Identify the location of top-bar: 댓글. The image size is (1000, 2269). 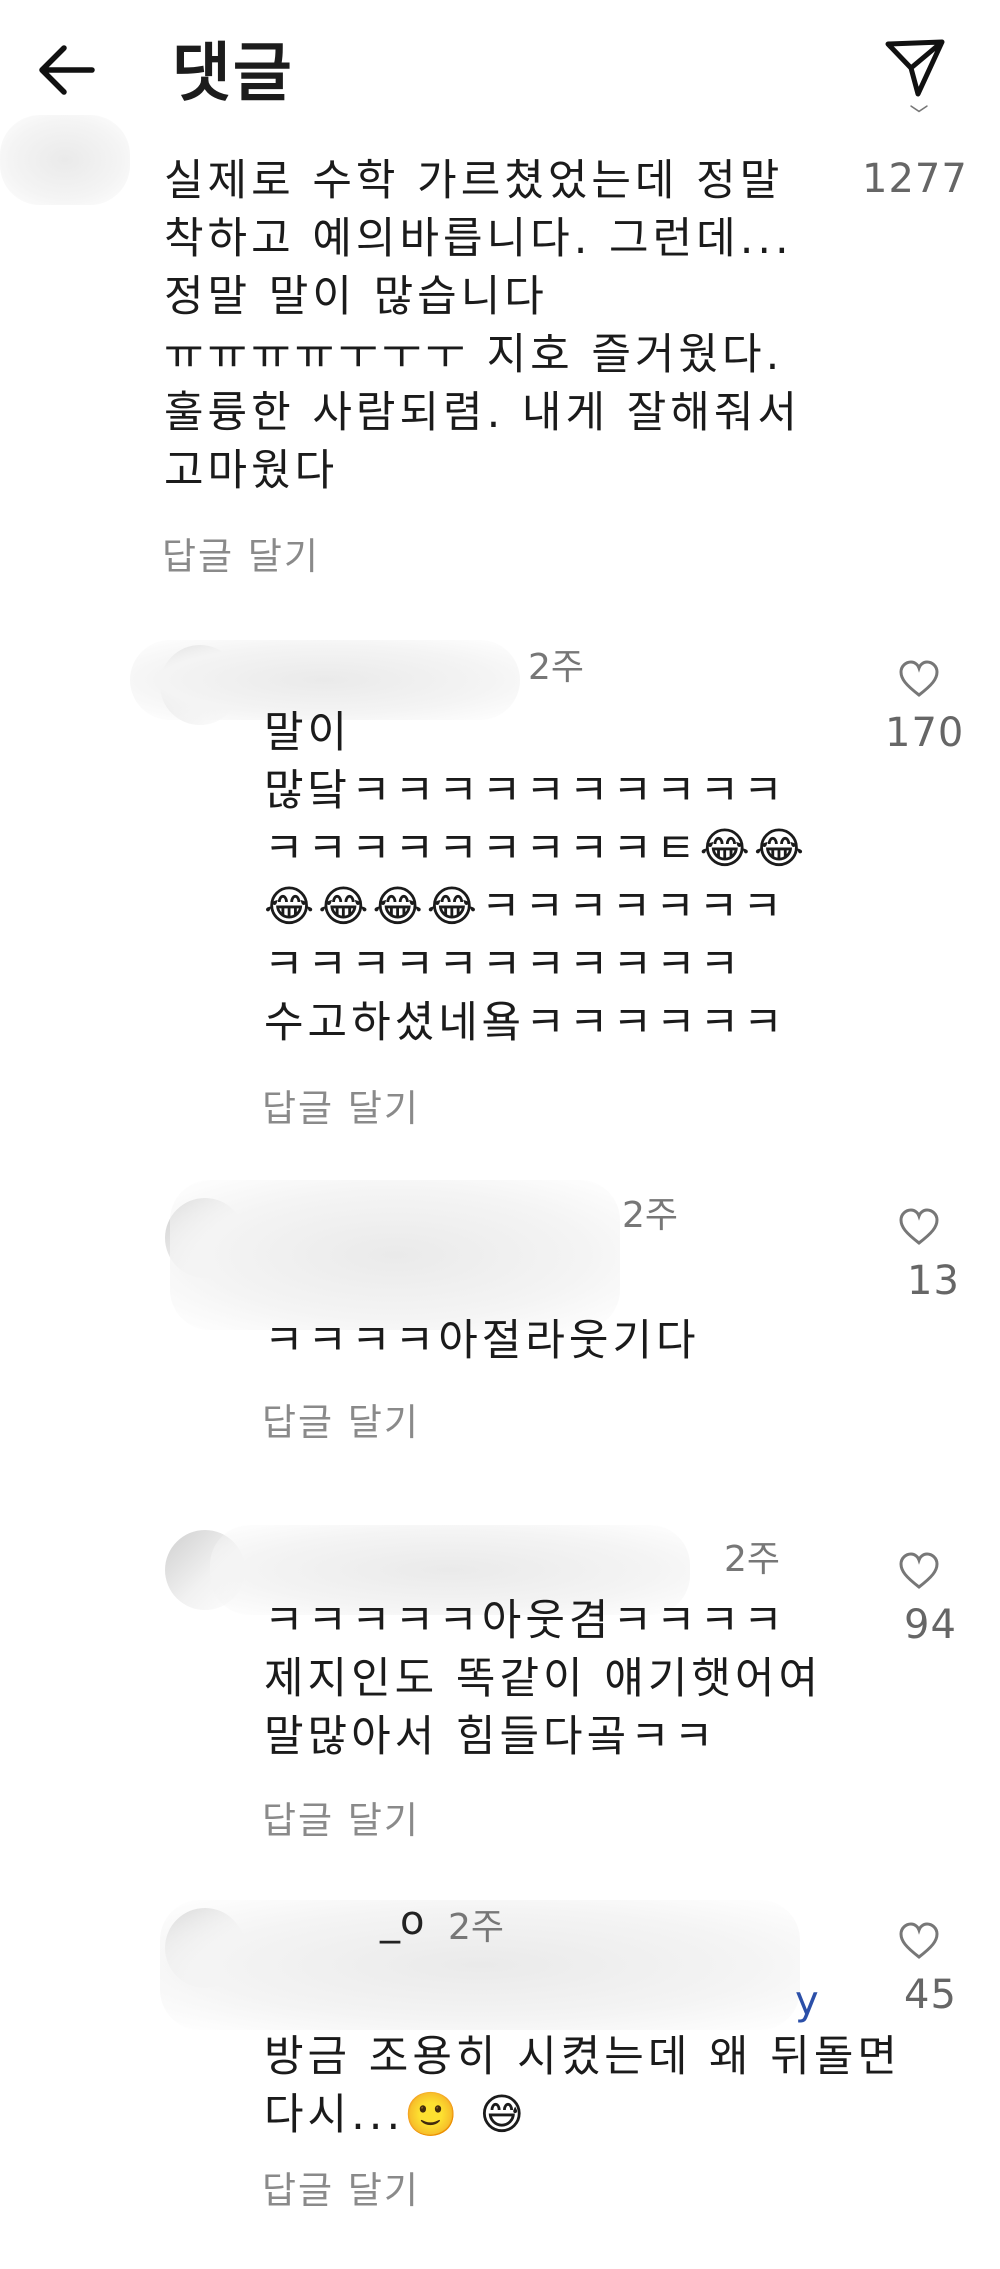
(500, 65).